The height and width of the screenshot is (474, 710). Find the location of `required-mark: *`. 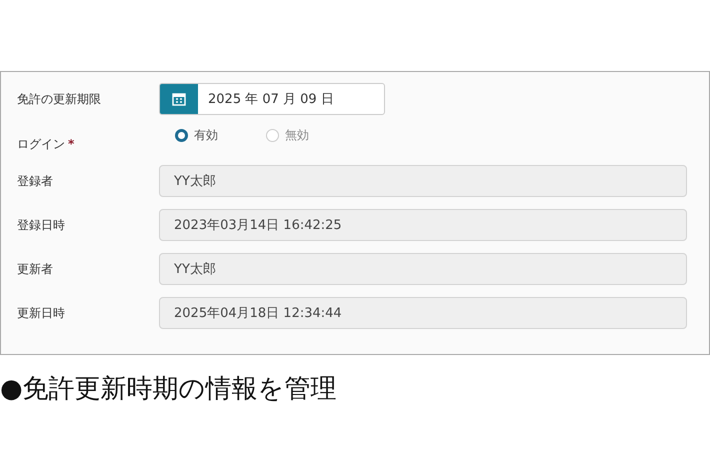

required-mark: * is located at coordinates (71, 144).